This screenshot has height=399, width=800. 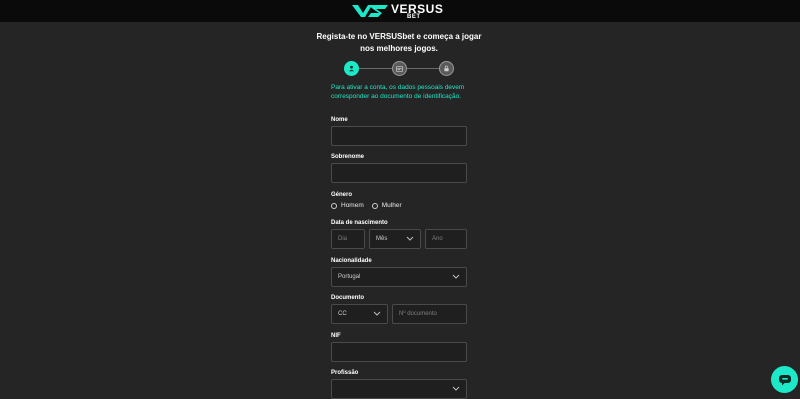 I want to click on dia-input: Dia, so click(x=348, y=239).